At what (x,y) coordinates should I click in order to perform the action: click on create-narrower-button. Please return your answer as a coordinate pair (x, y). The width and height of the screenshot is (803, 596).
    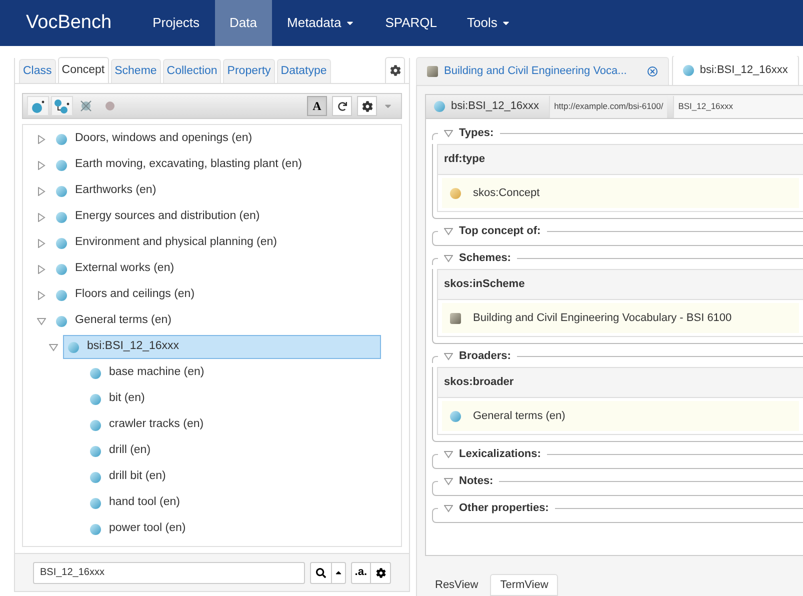
    Looking at the image, I should click on (62, 106).